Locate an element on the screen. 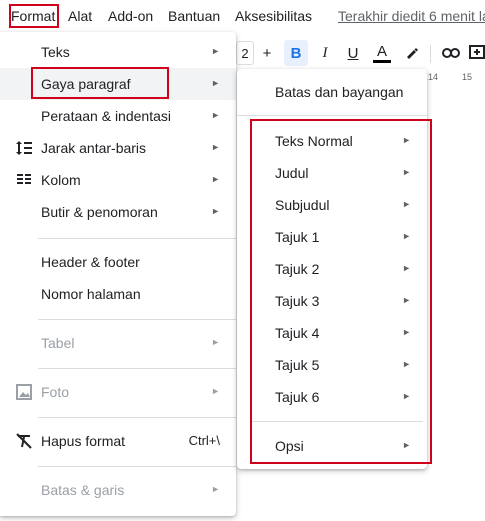 This screenshot has width=485, height=521. text-color-label: A is located at coordinates (381, 51).